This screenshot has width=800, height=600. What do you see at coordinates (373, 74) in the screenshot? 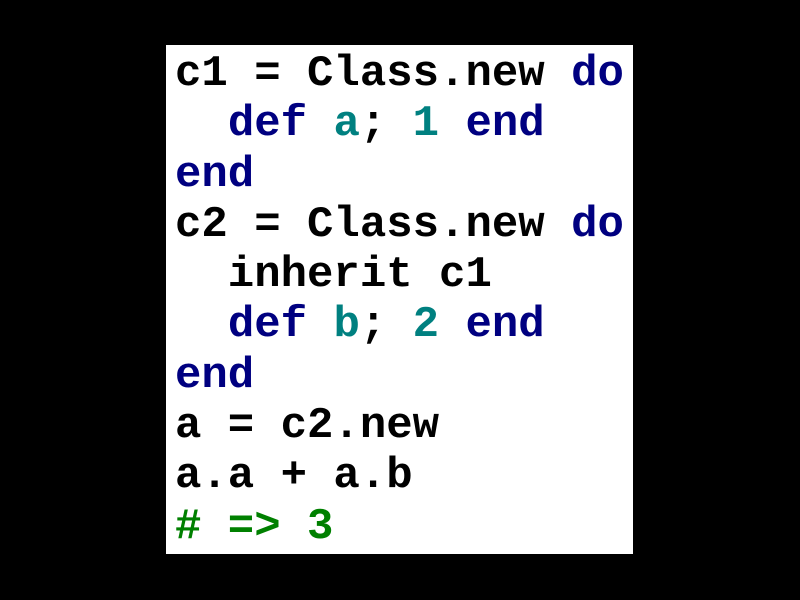
I see `code-text: c1 = Class.new` at bounding box center [373, 74].